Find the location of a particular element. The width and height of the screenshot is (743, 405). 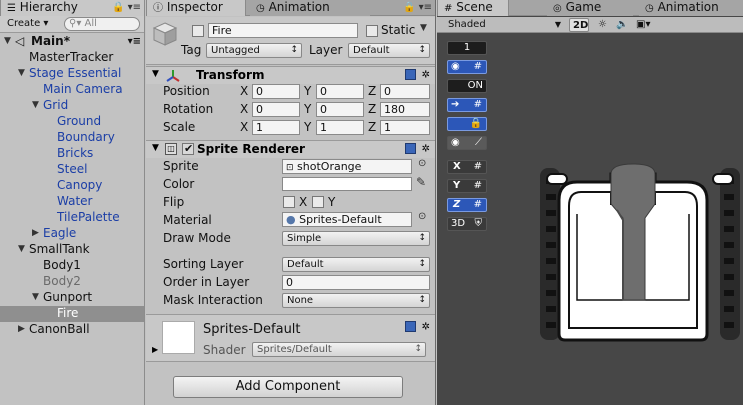

add-component-button: Add Component is located at coordinates (288, 387).